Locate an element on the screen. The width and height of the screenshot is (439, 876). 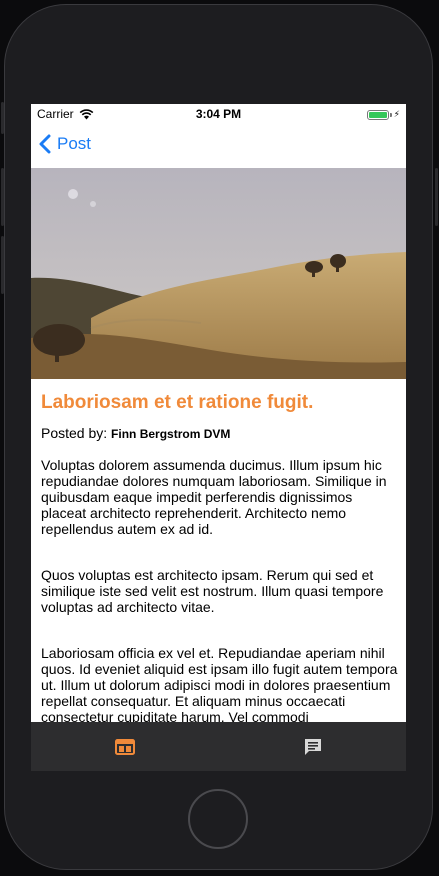
back-button: Post is located at coordinates (65, 144).